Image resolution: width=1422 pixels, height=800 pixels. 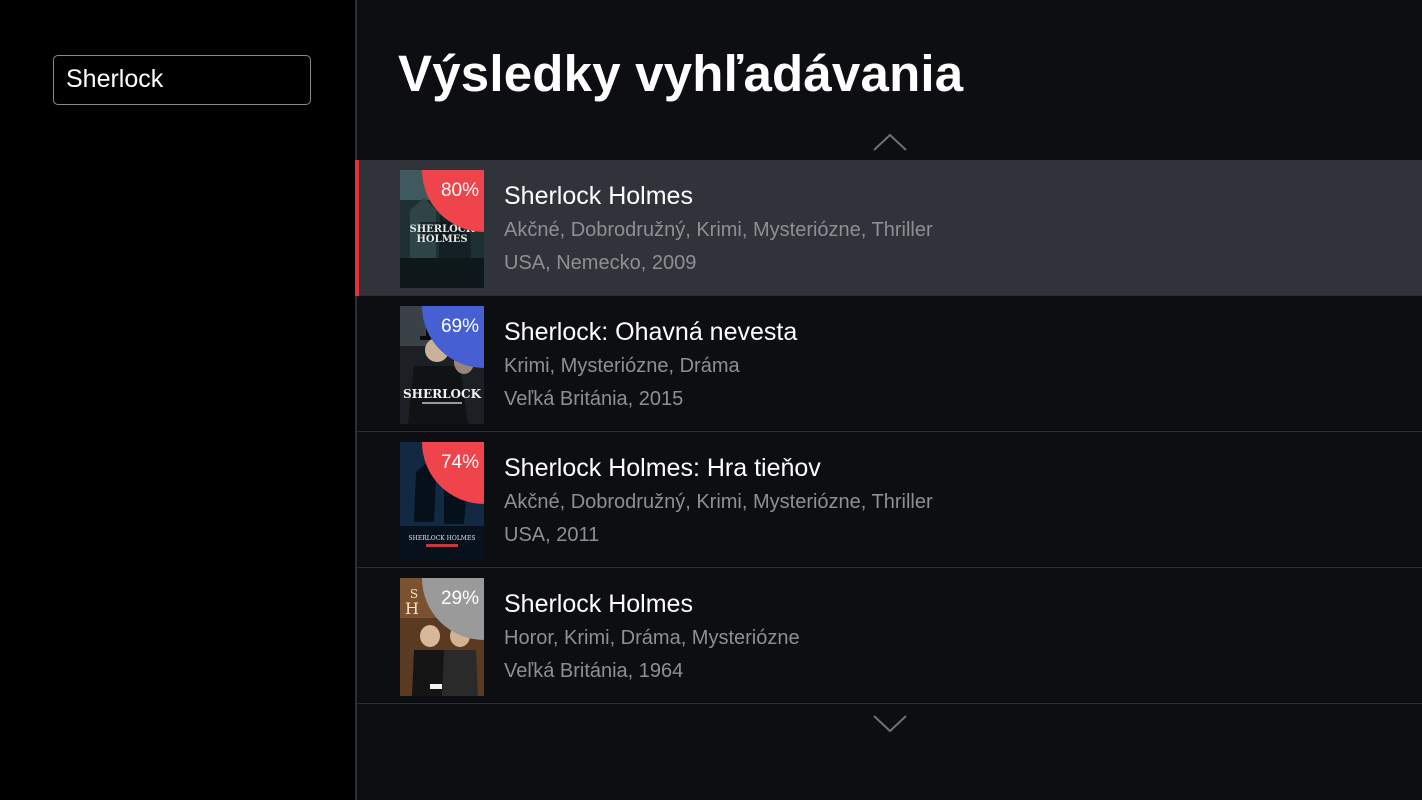 What do you see at coordinates (600, 263) in the screenshot?
I see `result-meta: USA, Nemecko, 2009` at bounding box center [600, 263].